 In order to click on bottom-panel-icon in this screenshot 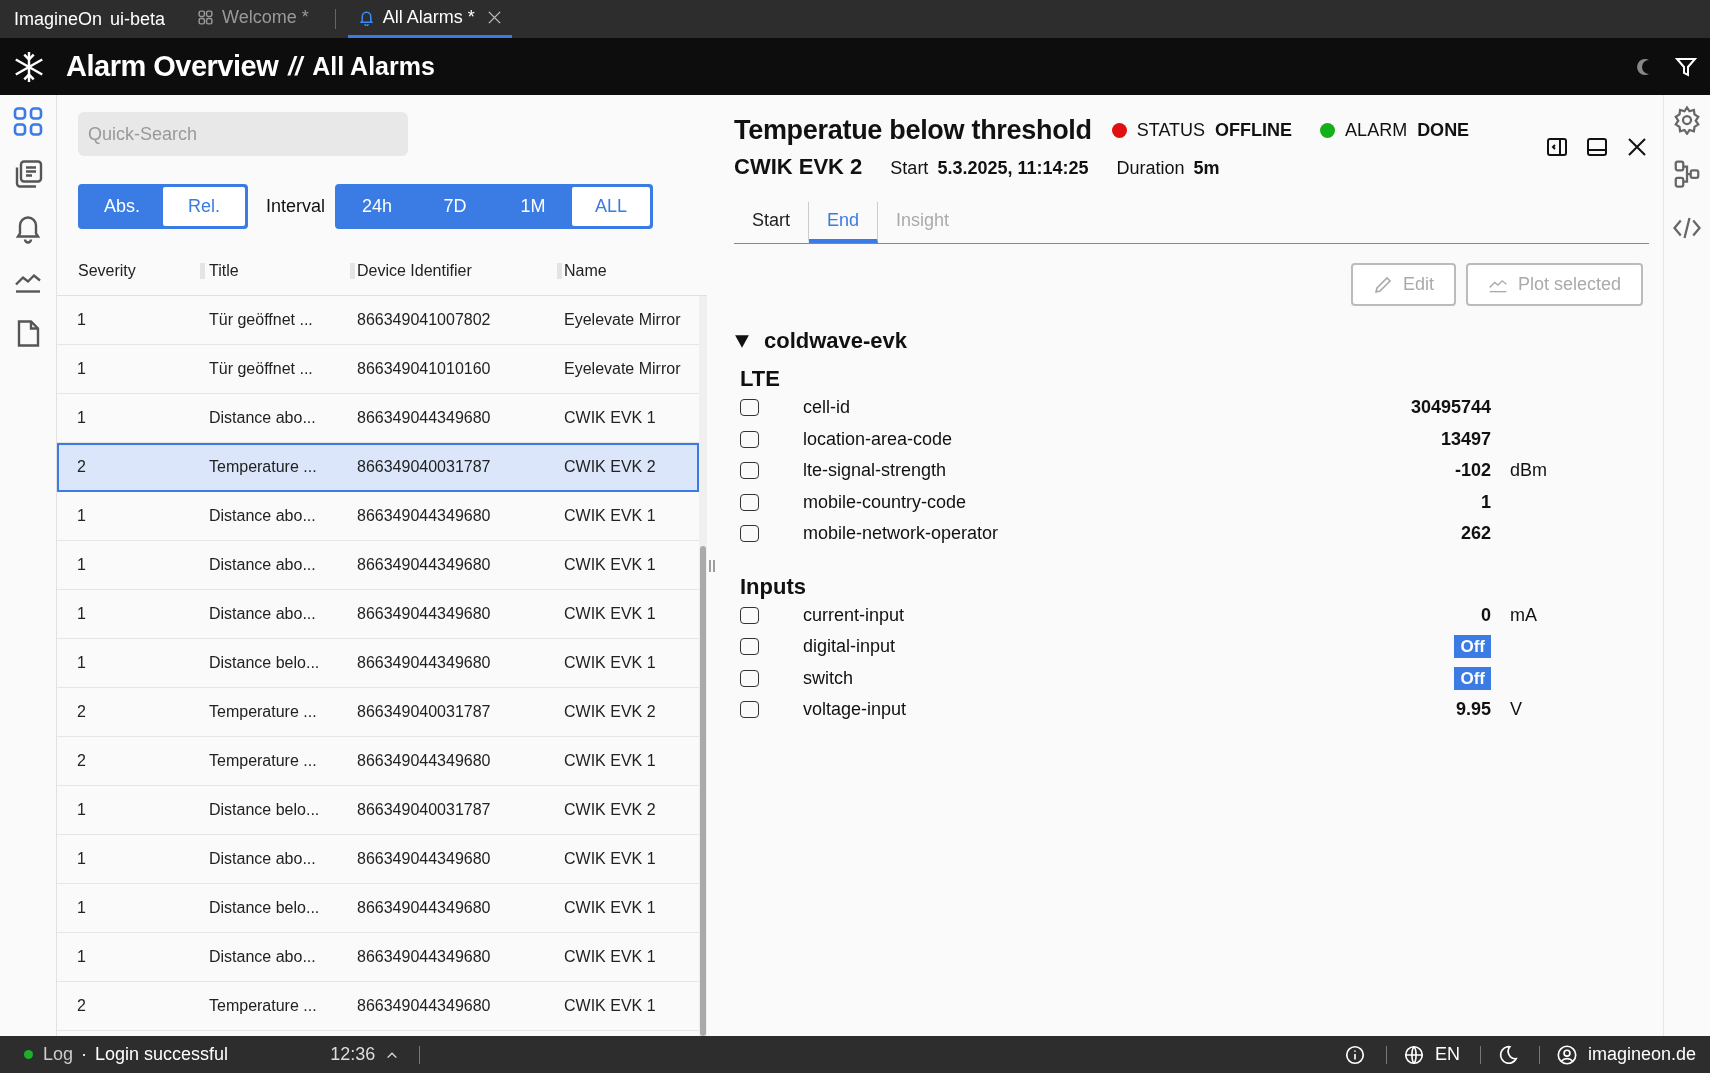, I will do `click(1597, 147)`.